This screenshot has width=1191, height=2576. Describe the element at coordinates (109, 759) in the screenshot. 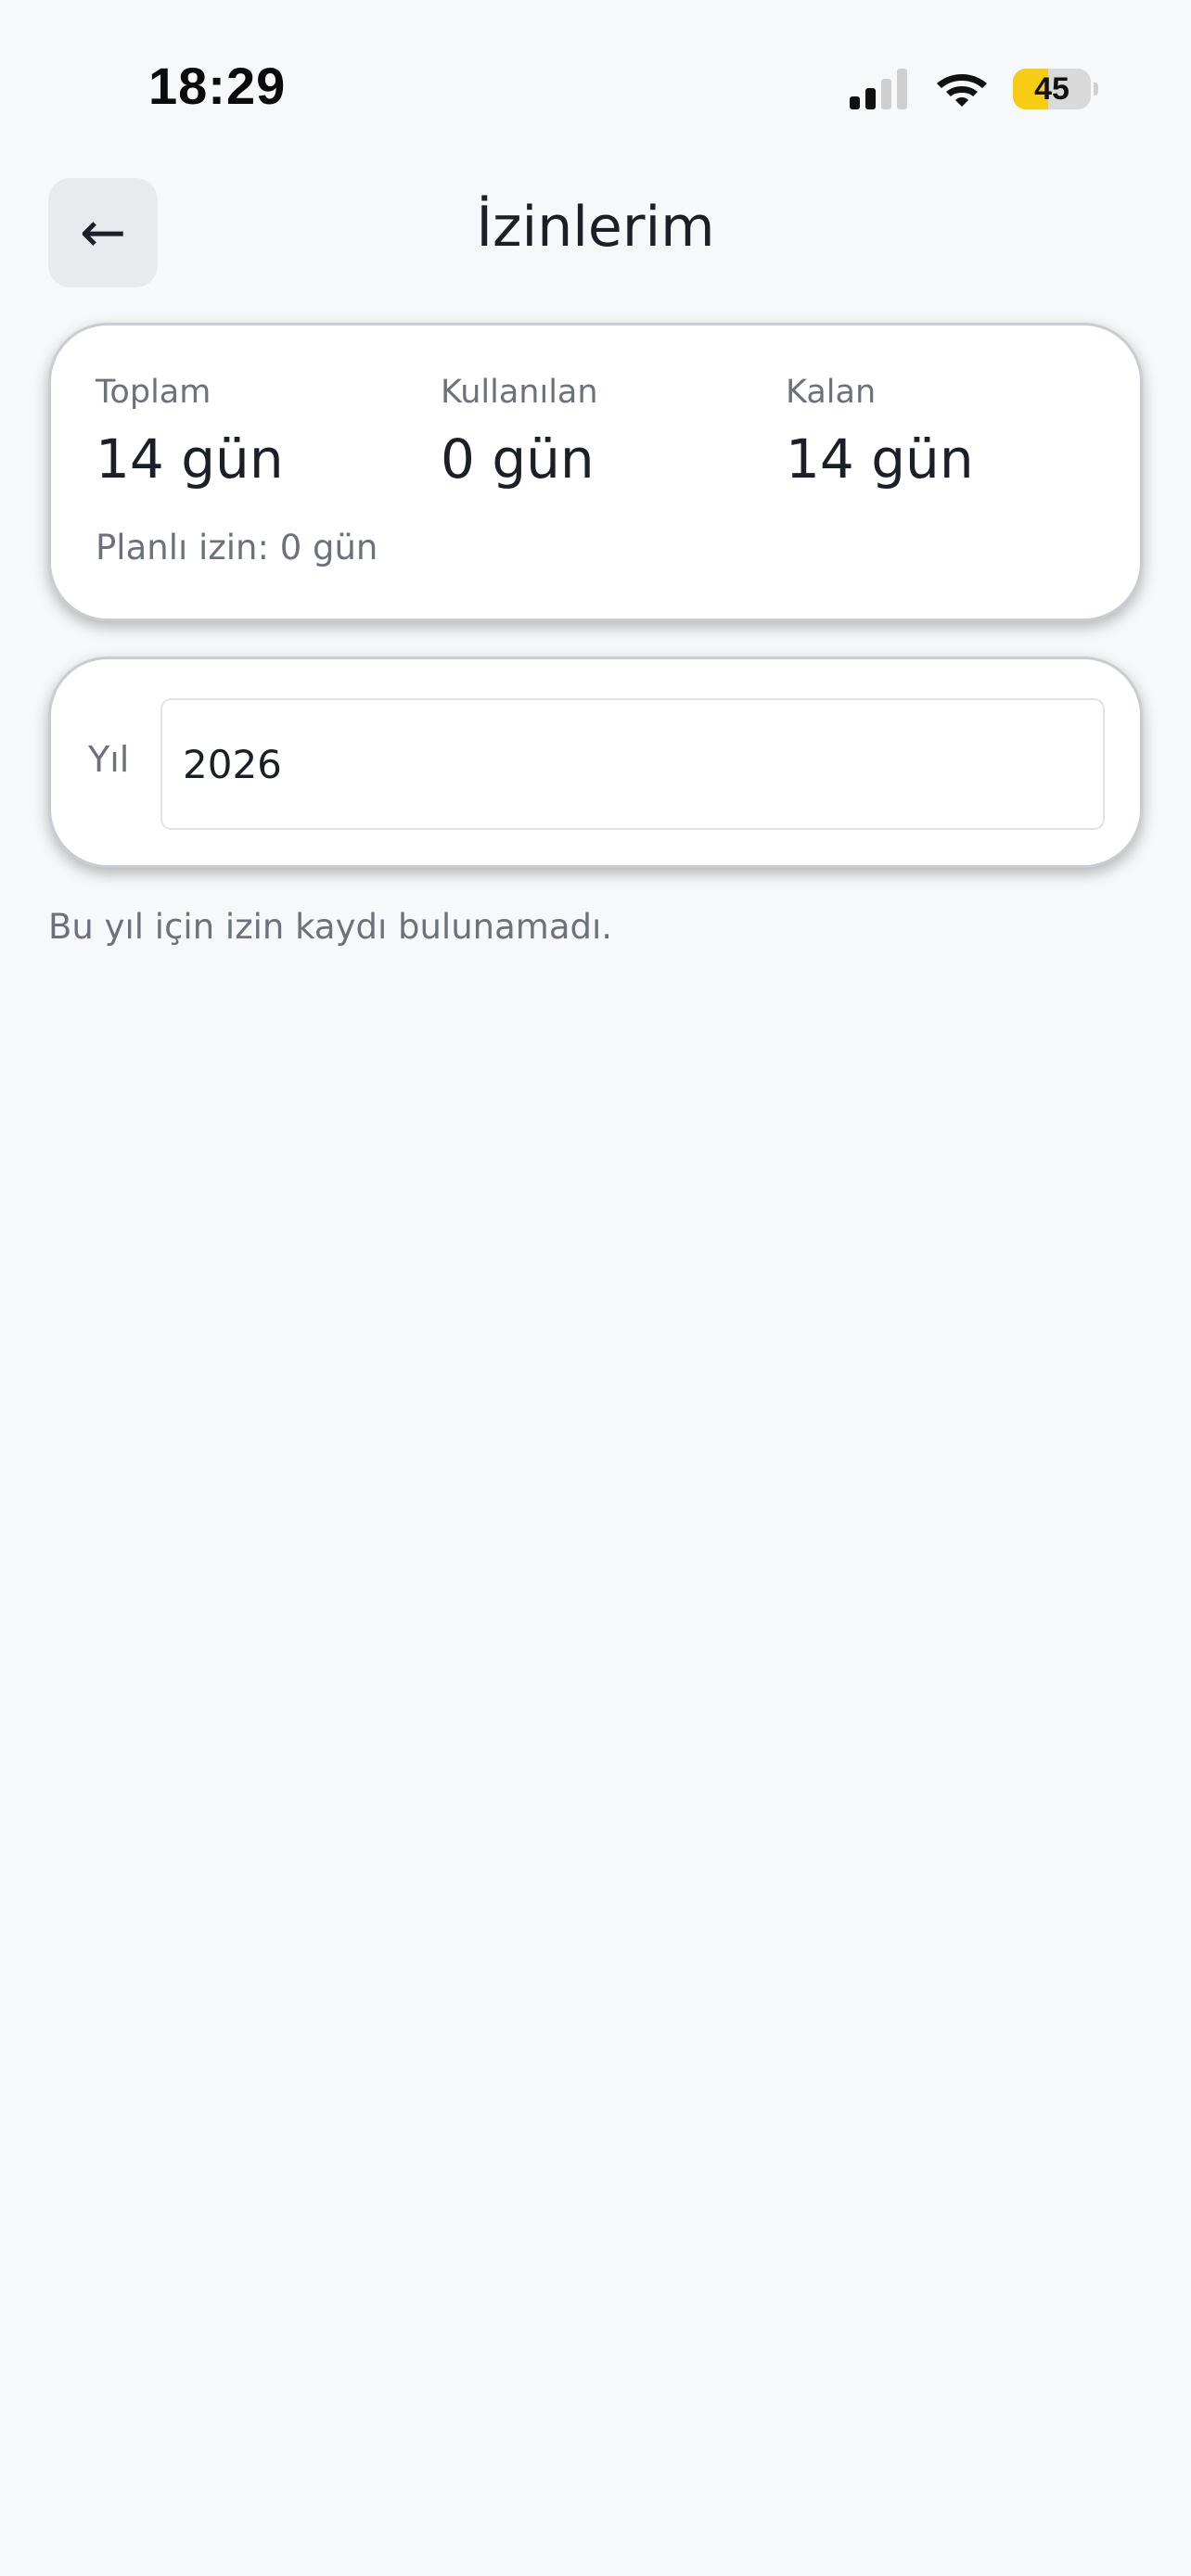

I see `year-label: Yıl` at that location.